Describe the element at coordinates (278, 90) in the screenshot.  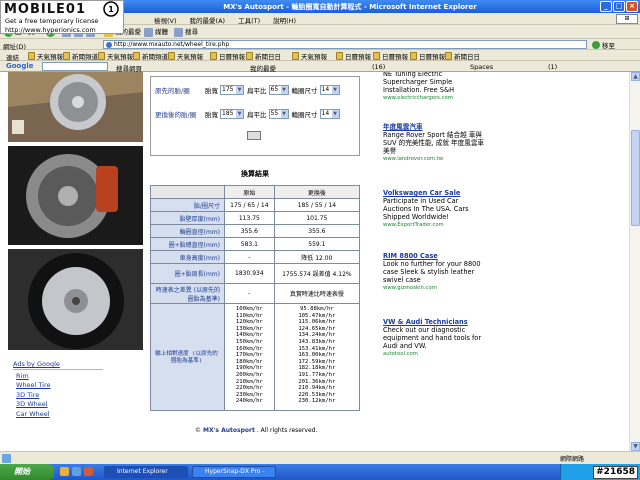
I see `original-ratio-select: 65` at that location.